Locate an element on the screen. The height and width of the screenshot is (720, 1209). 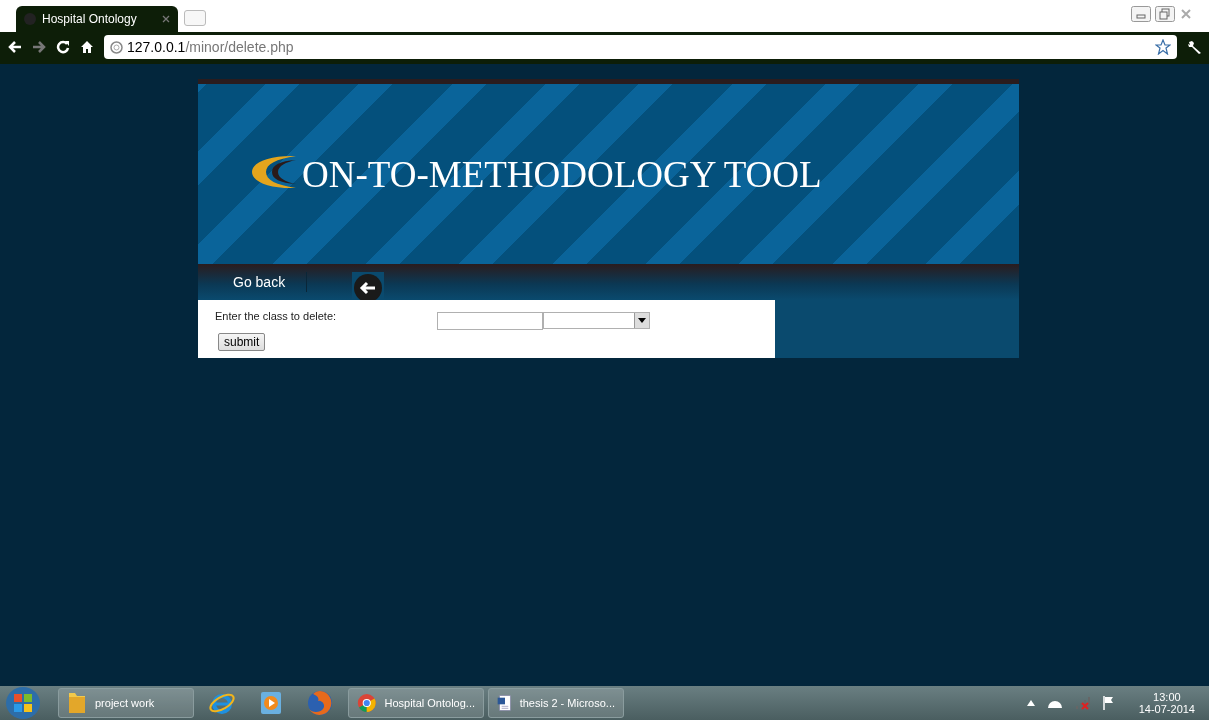
class-dropdown is located at coordinates (596, 320).